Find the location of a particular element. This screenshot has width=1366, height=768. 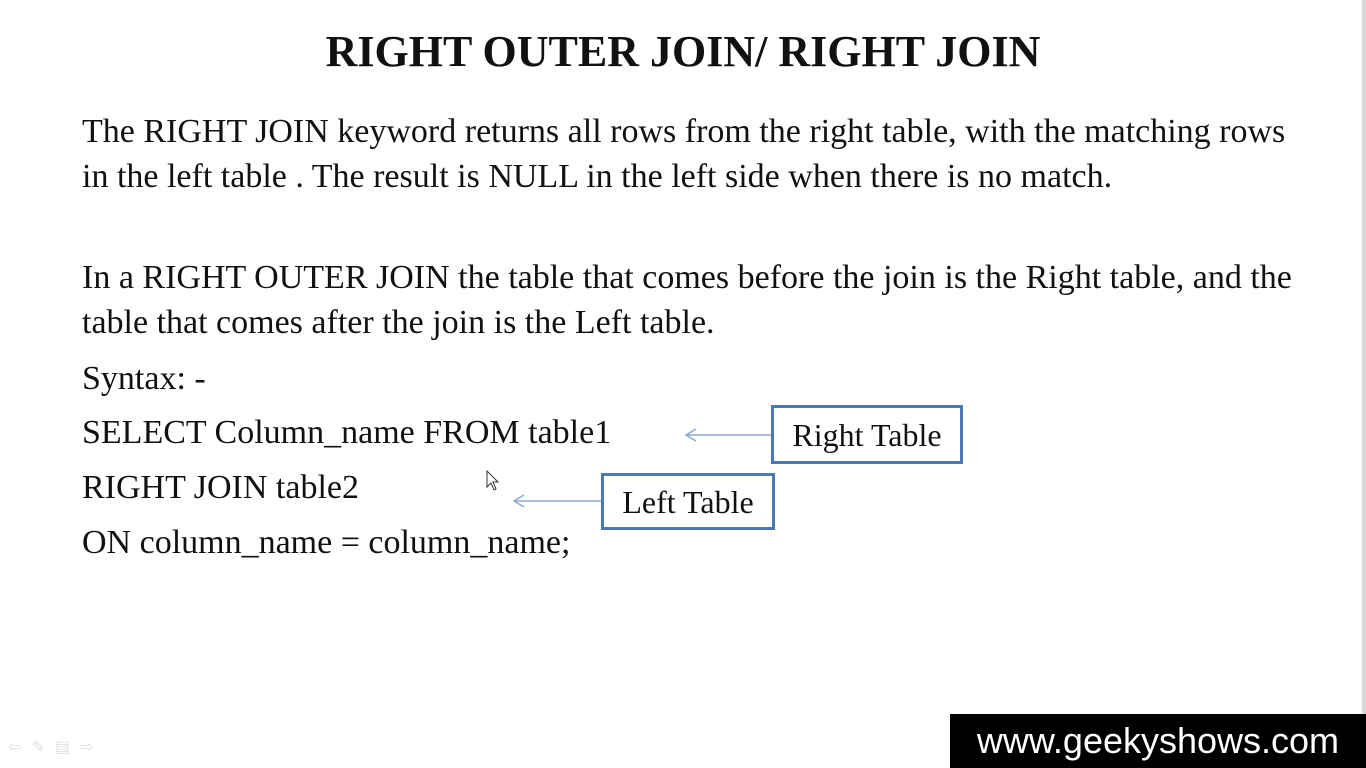

mouse-cursor-icon is located at coordinates (493, 480).